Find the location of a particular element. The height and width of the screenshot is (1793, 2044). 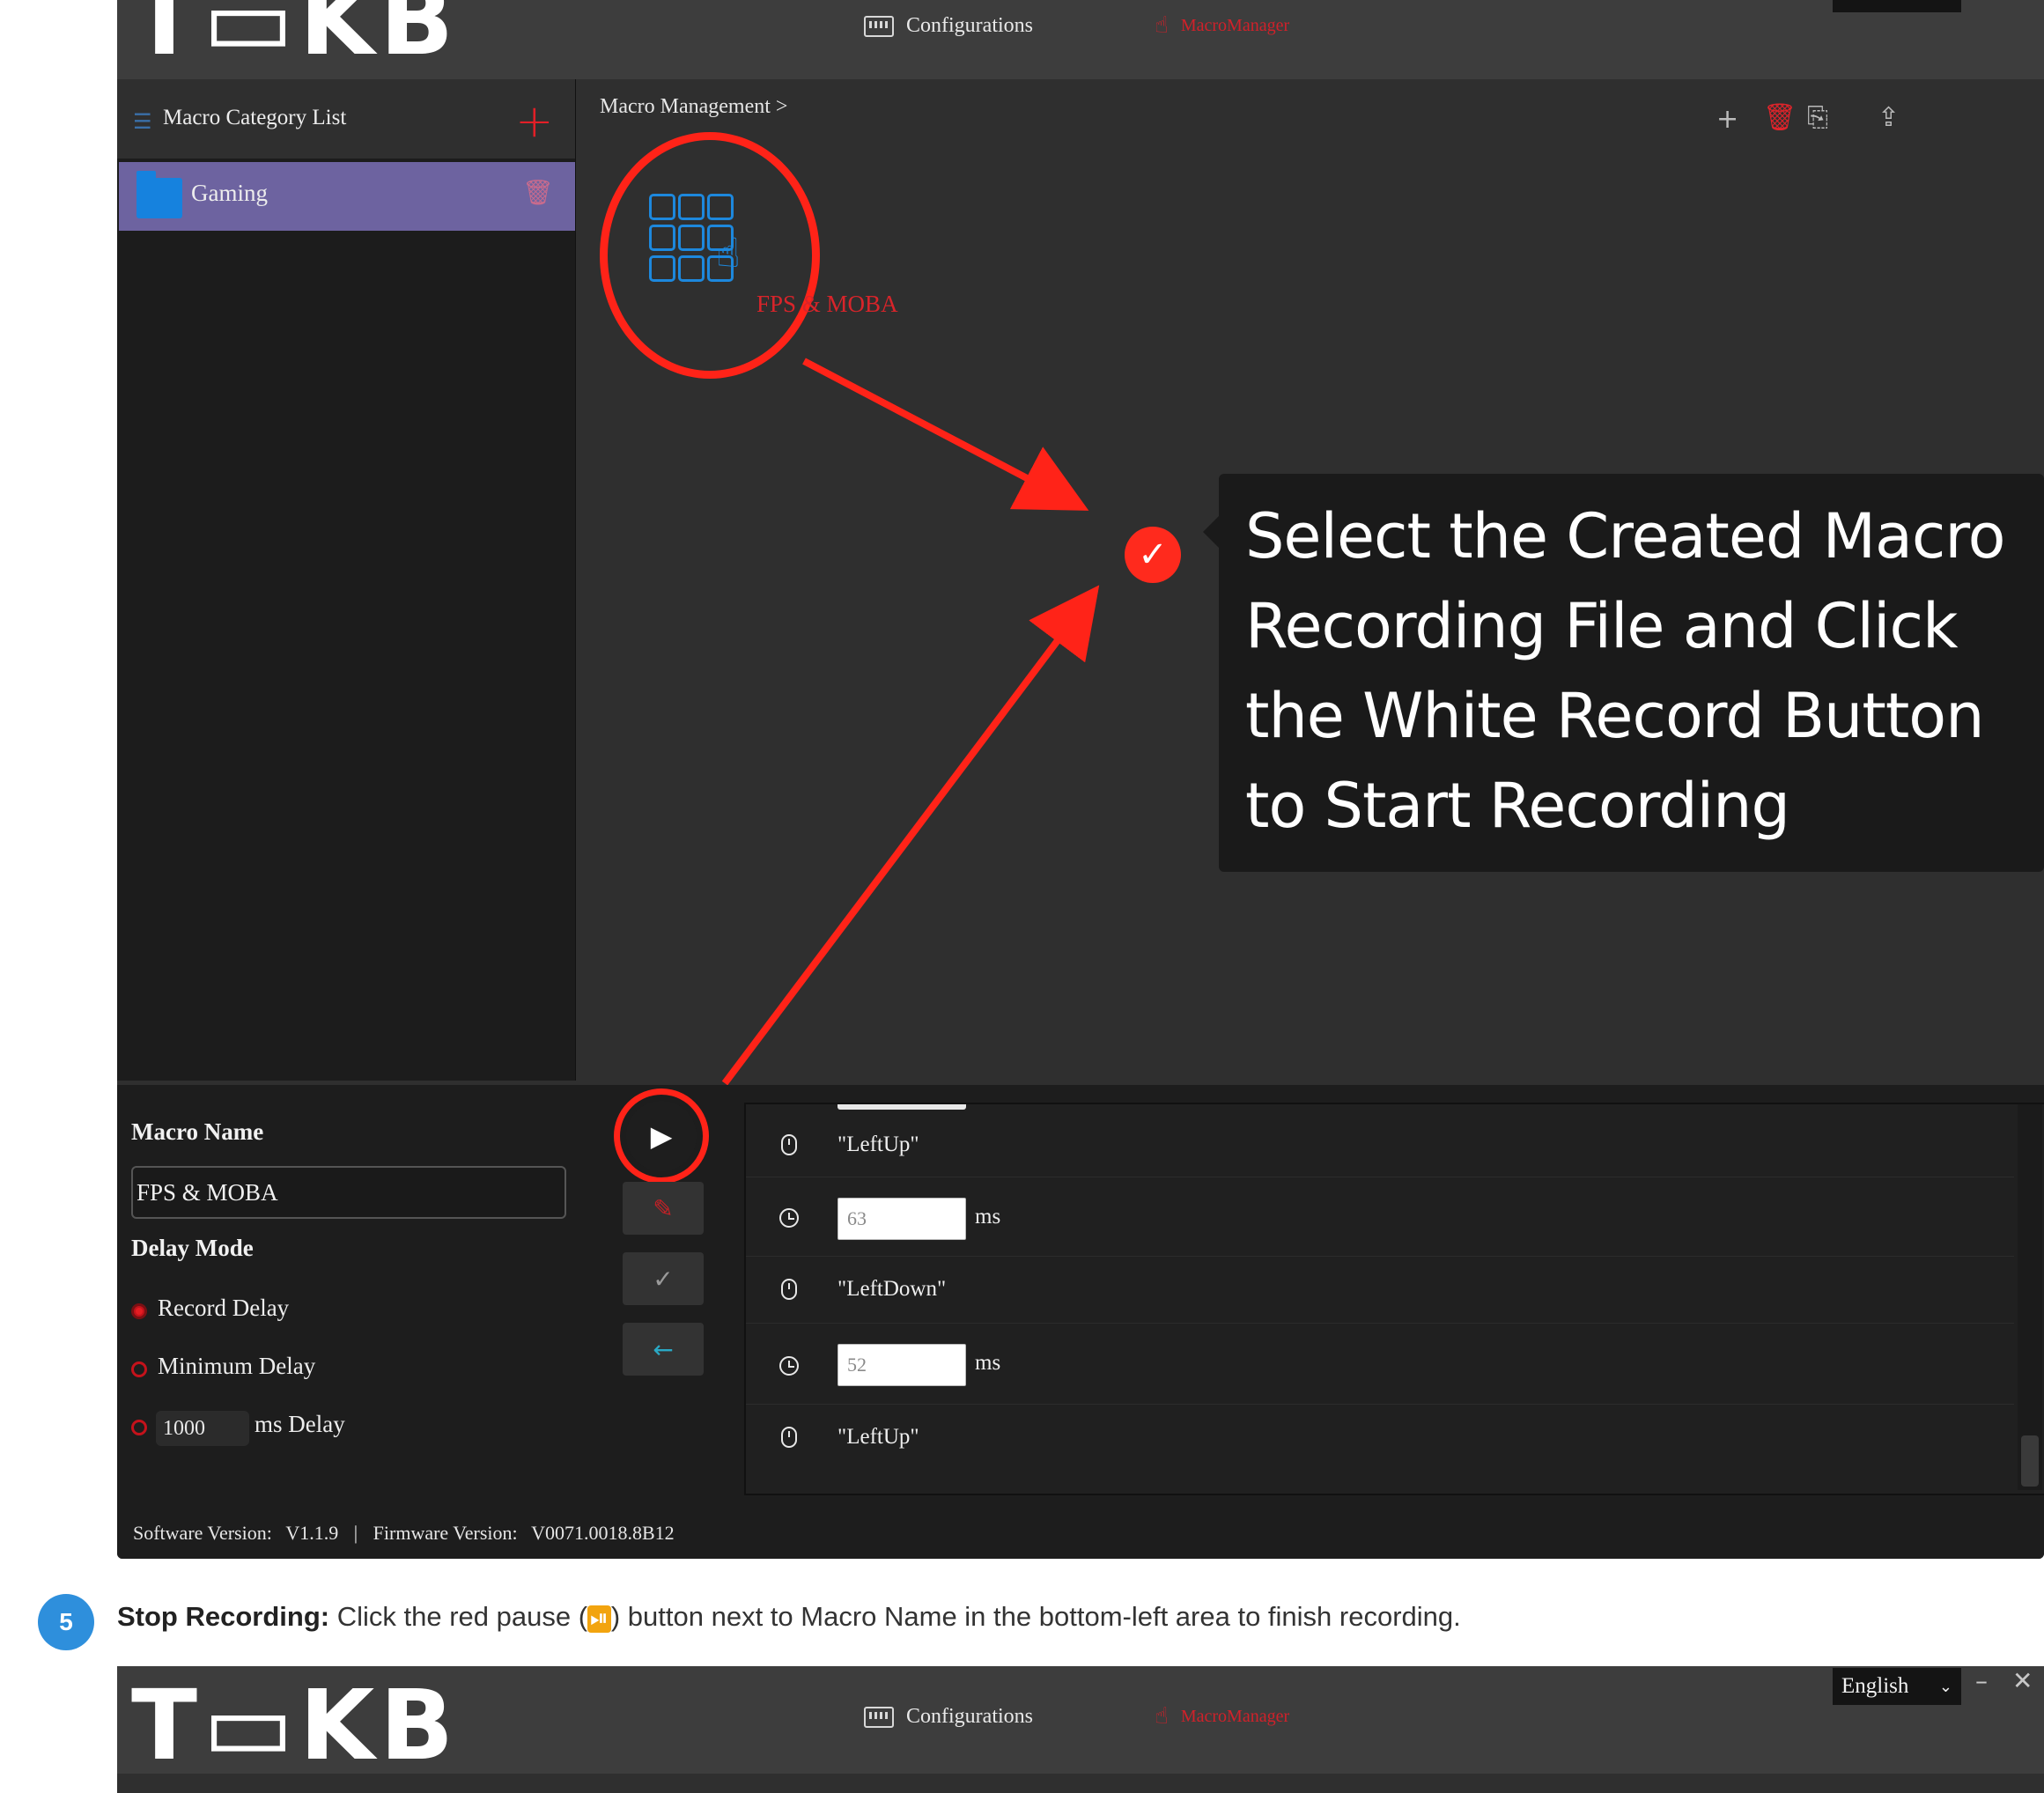

arrow-left-icon: ← is located at coordinates (663, 1349).